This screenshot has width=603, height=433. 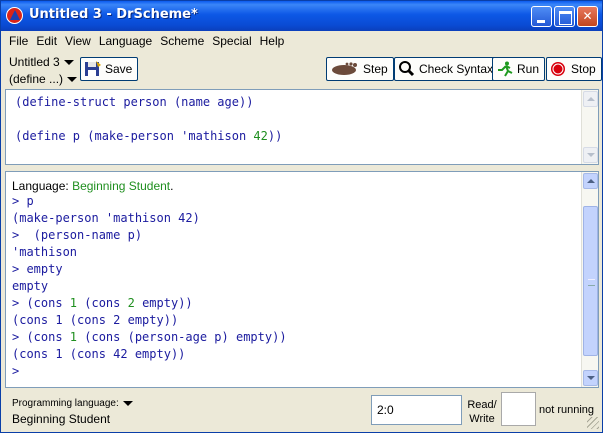 I want to click on save-disk-icon, so click(x=93, y=69).